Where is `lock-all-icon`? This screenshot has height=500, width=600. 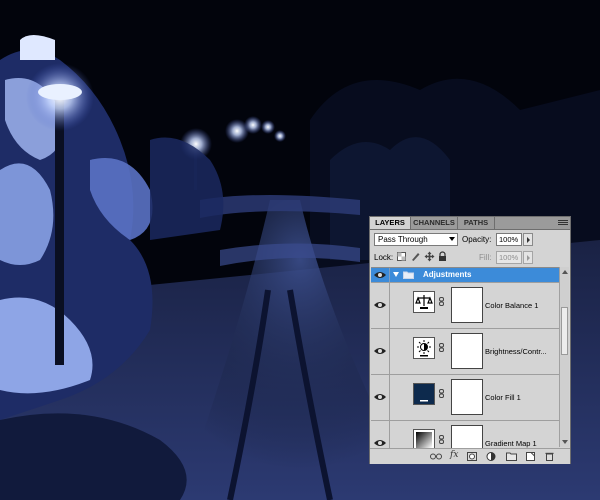 lock-all-icon is located at coordinates (442, 256).